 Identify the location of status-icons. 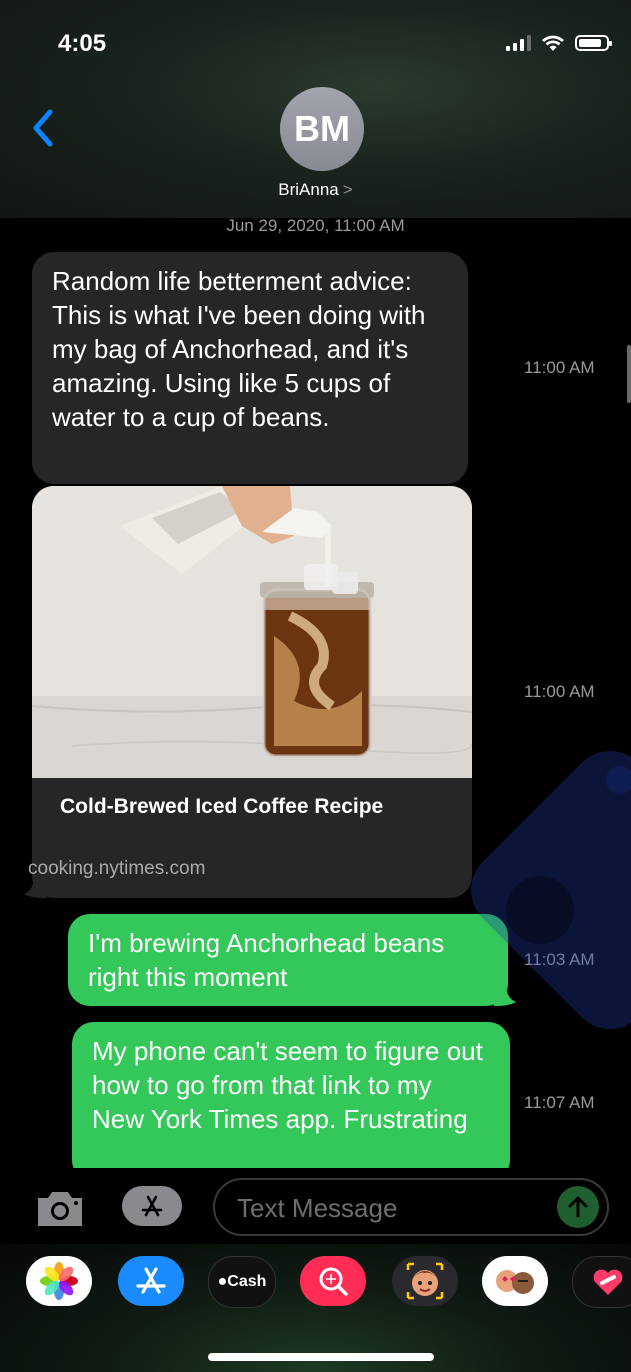
(559, 43).